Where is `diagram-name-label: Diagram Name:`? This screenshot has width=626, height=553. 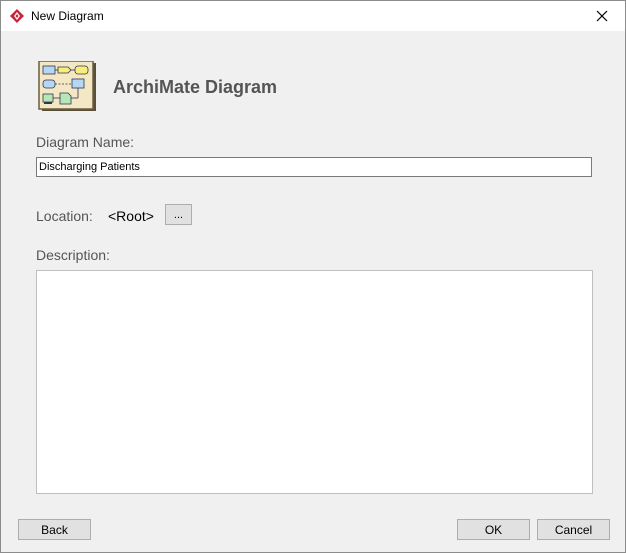 diagram-name-label: Diagram Name: is located at coordinates (85, 142).